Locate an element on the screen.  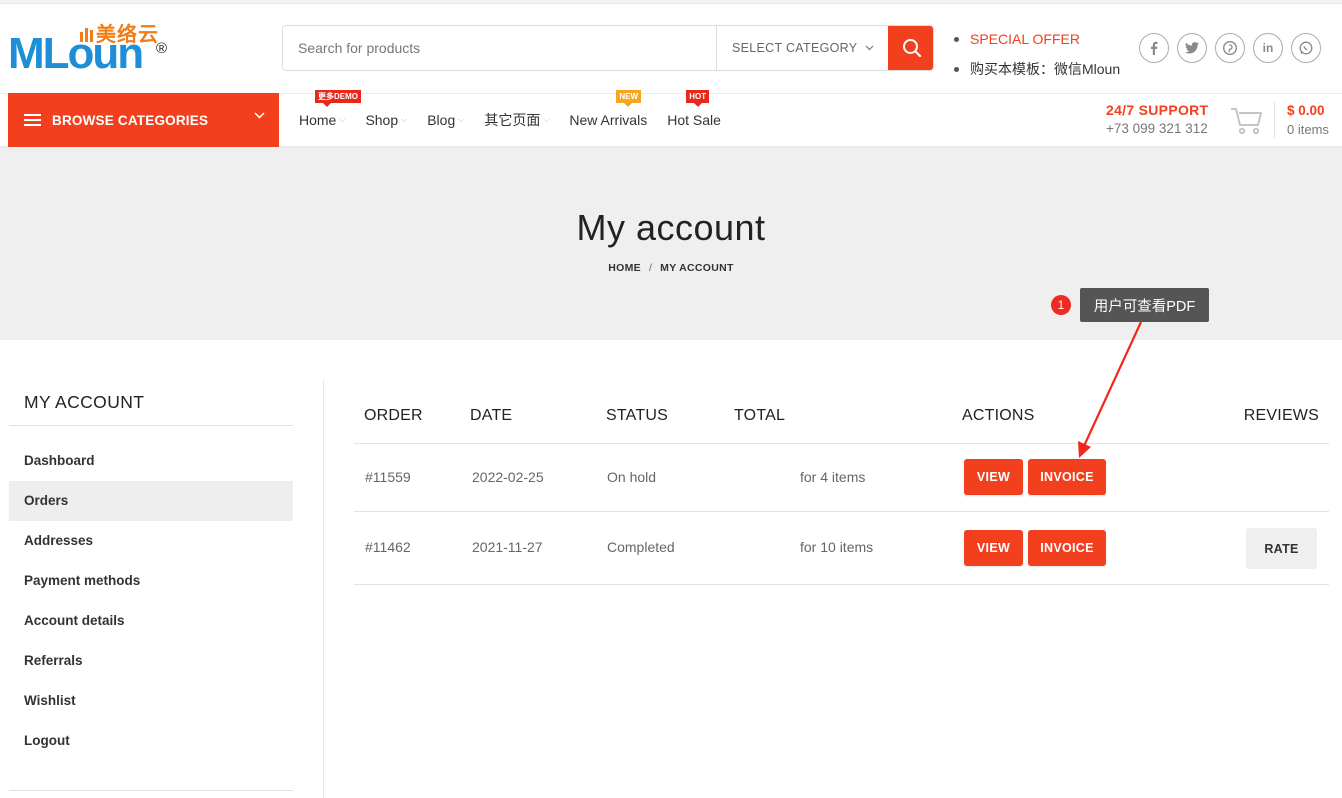
nav-item-blog: Blog ⌵ is located at coordinates (445, 120).